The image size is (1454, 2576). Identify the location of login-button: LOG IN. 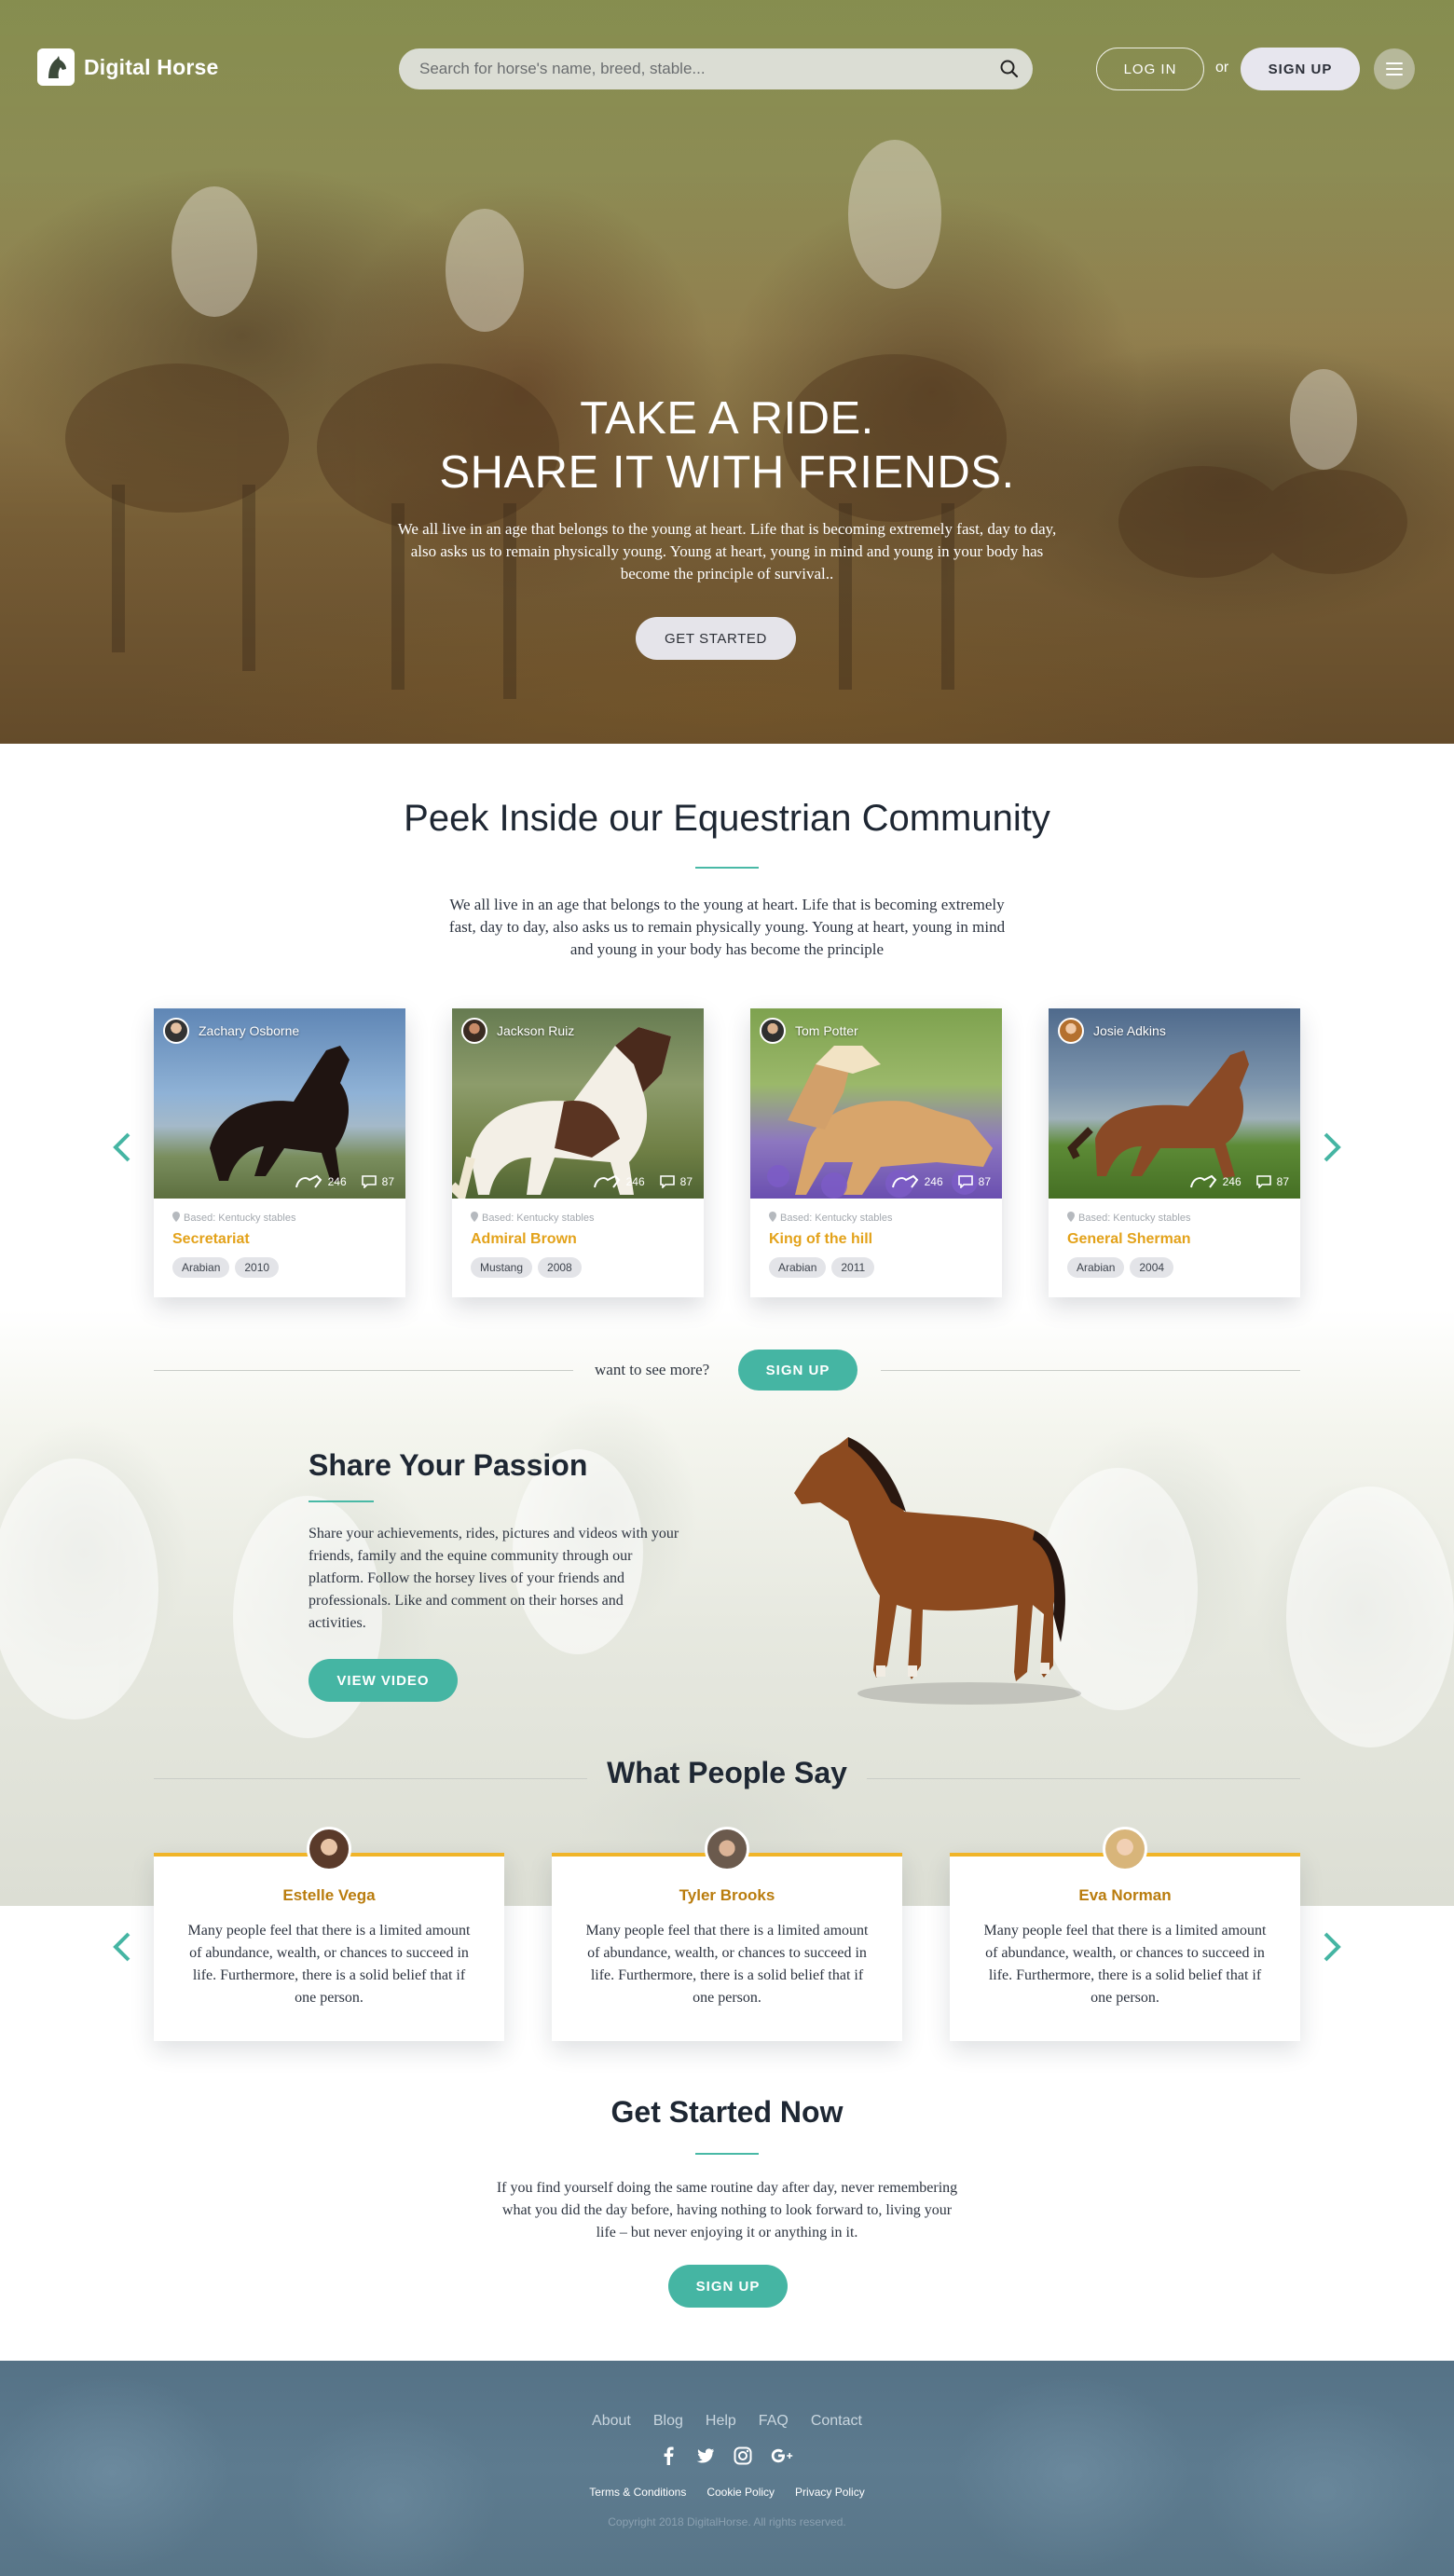
(1150, 69).